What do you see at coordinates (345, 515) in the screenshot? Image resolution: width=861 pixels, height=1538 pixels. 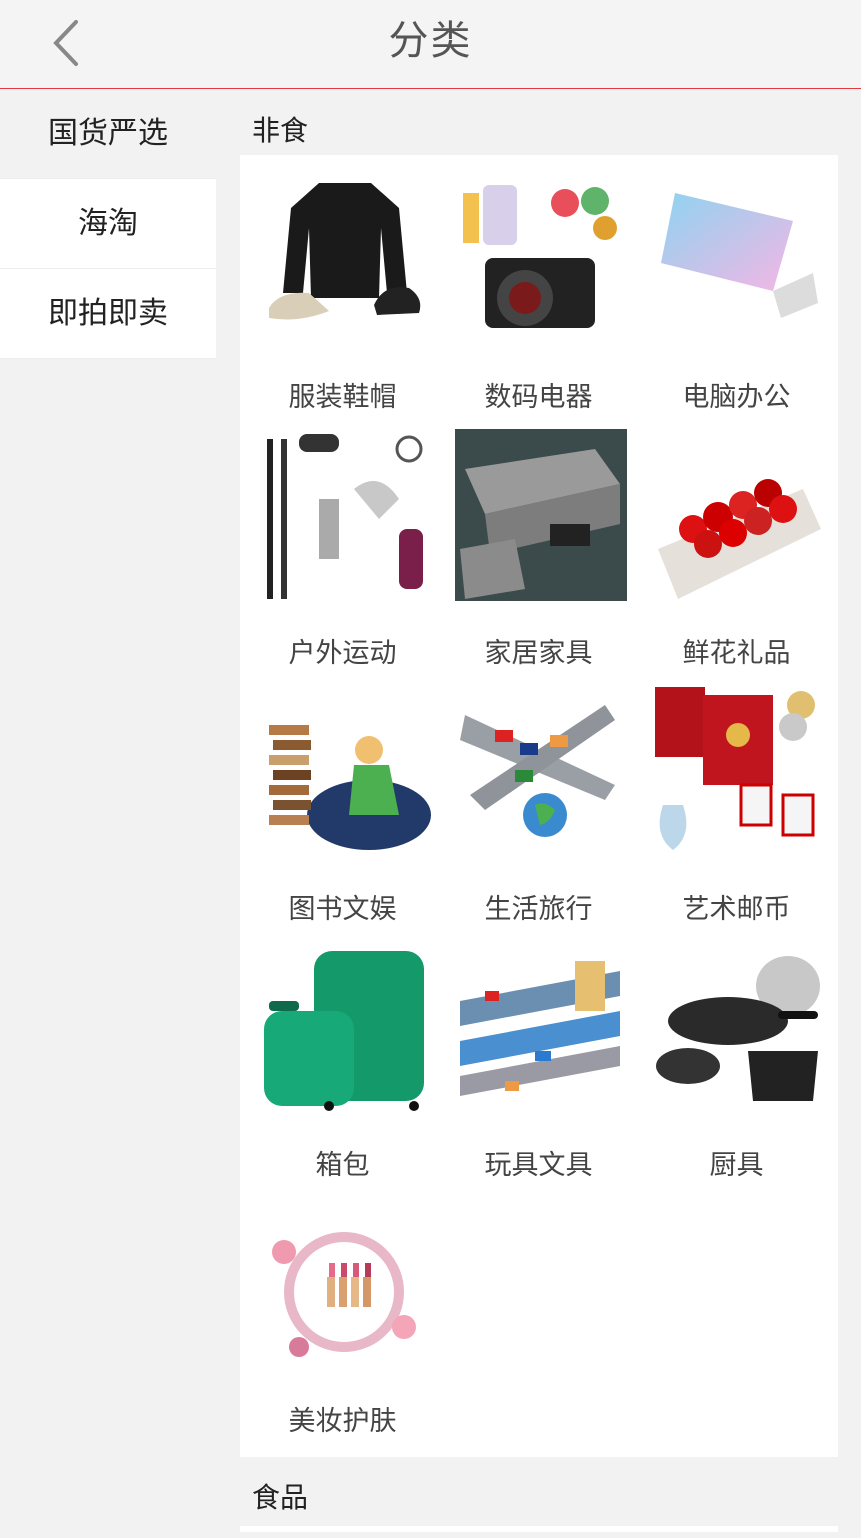 I see `outdoor-sports-image` at bounding box center [345, 515].